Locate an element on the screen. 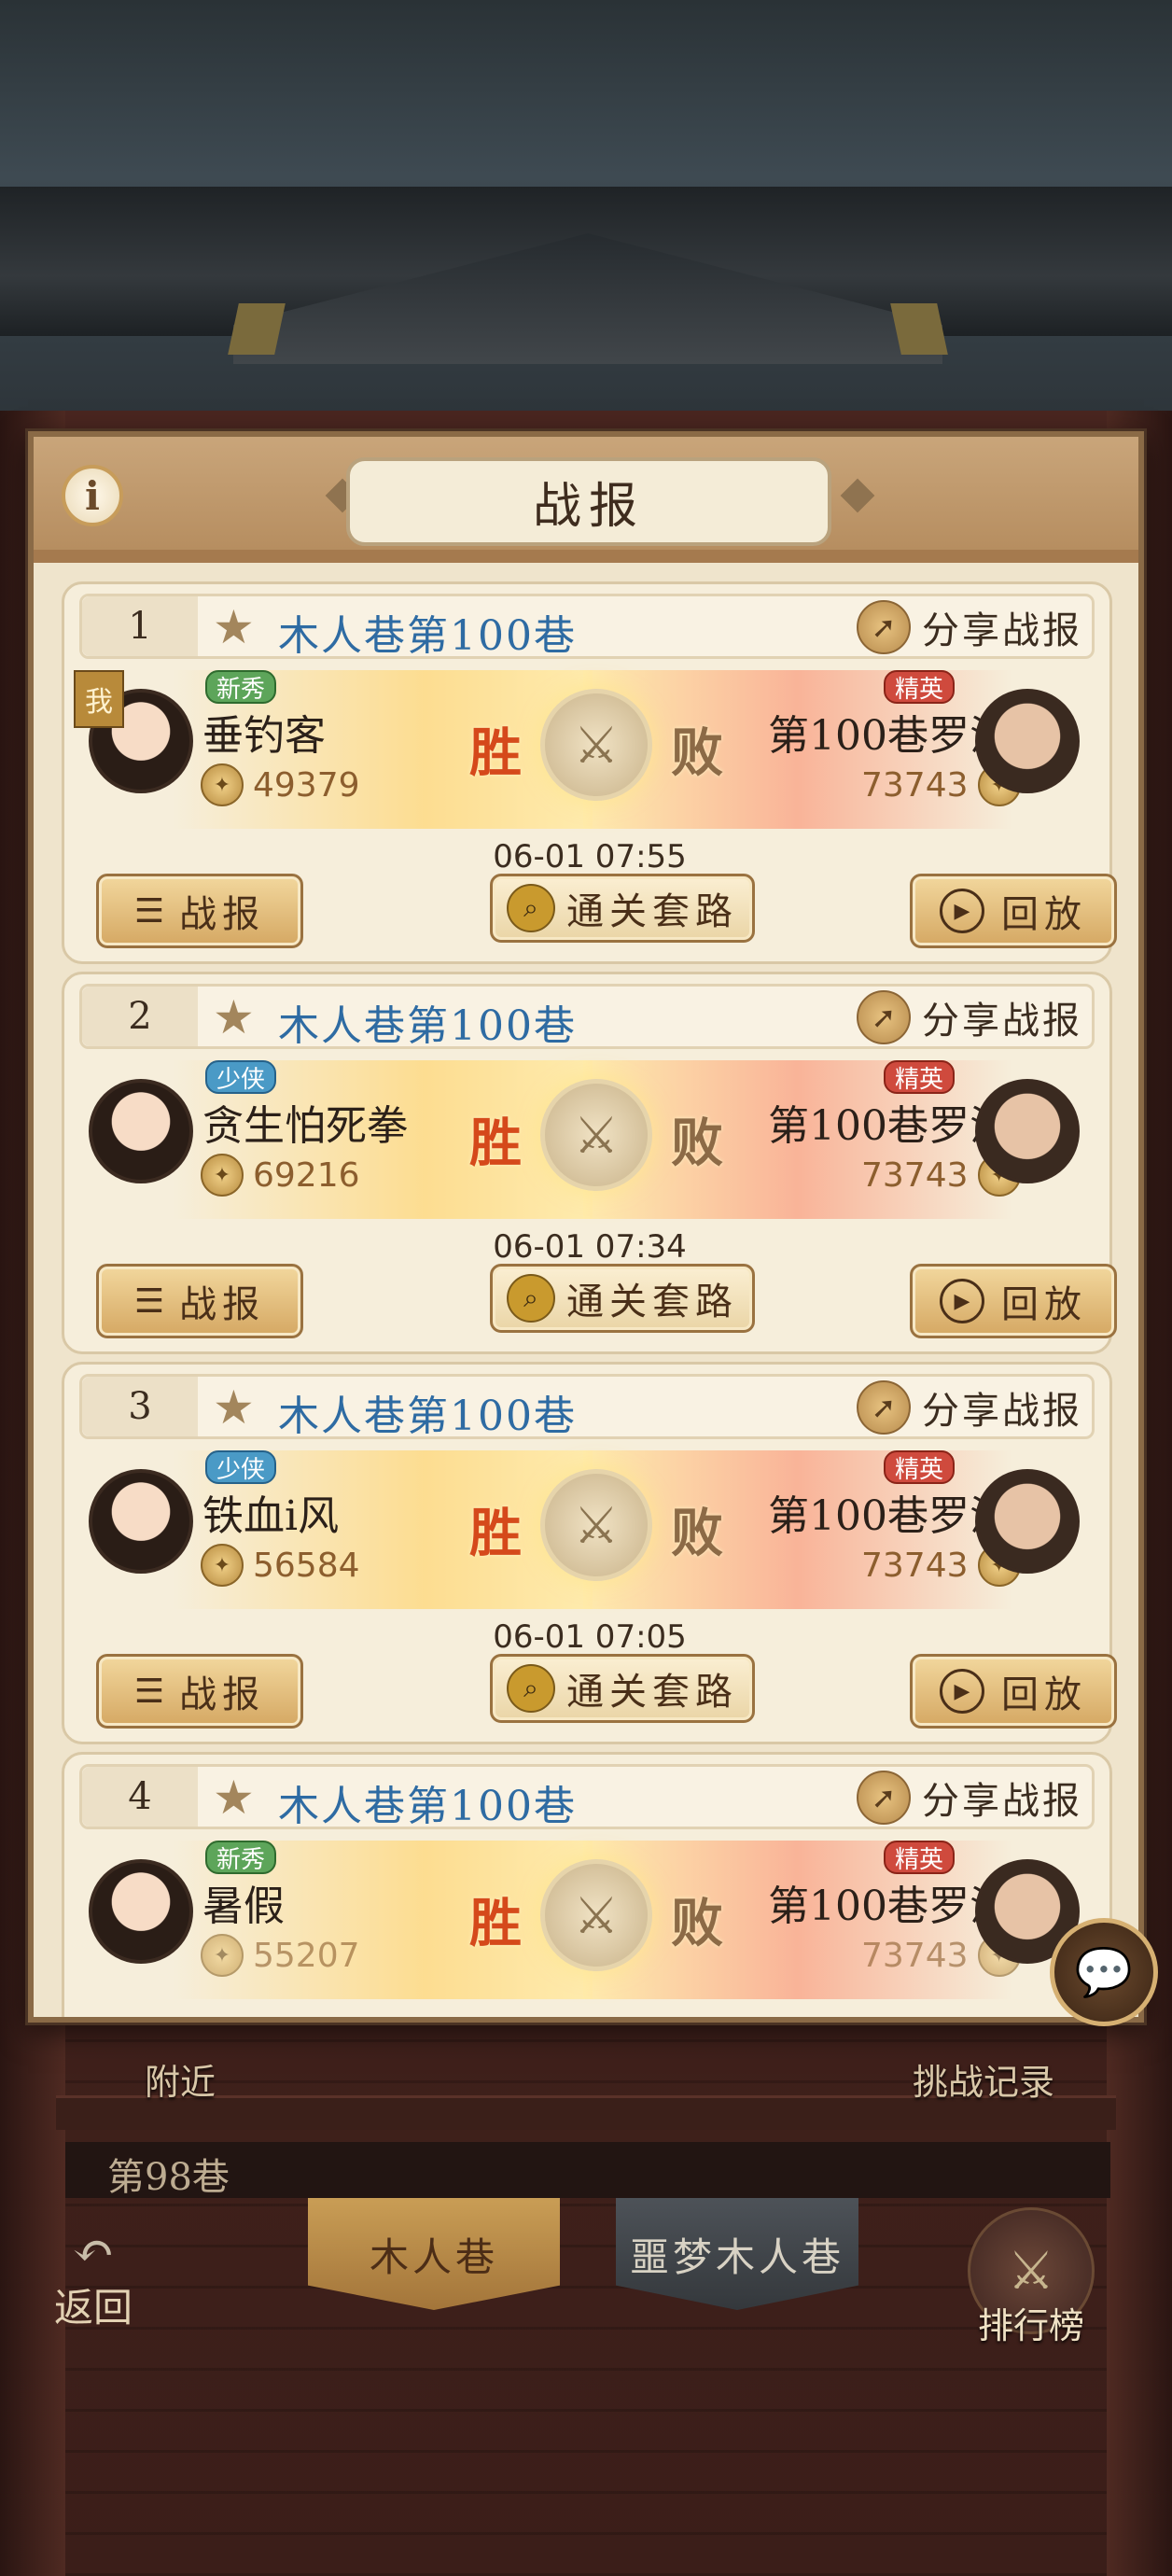  title-decoration is located at coordinates (857, 495).